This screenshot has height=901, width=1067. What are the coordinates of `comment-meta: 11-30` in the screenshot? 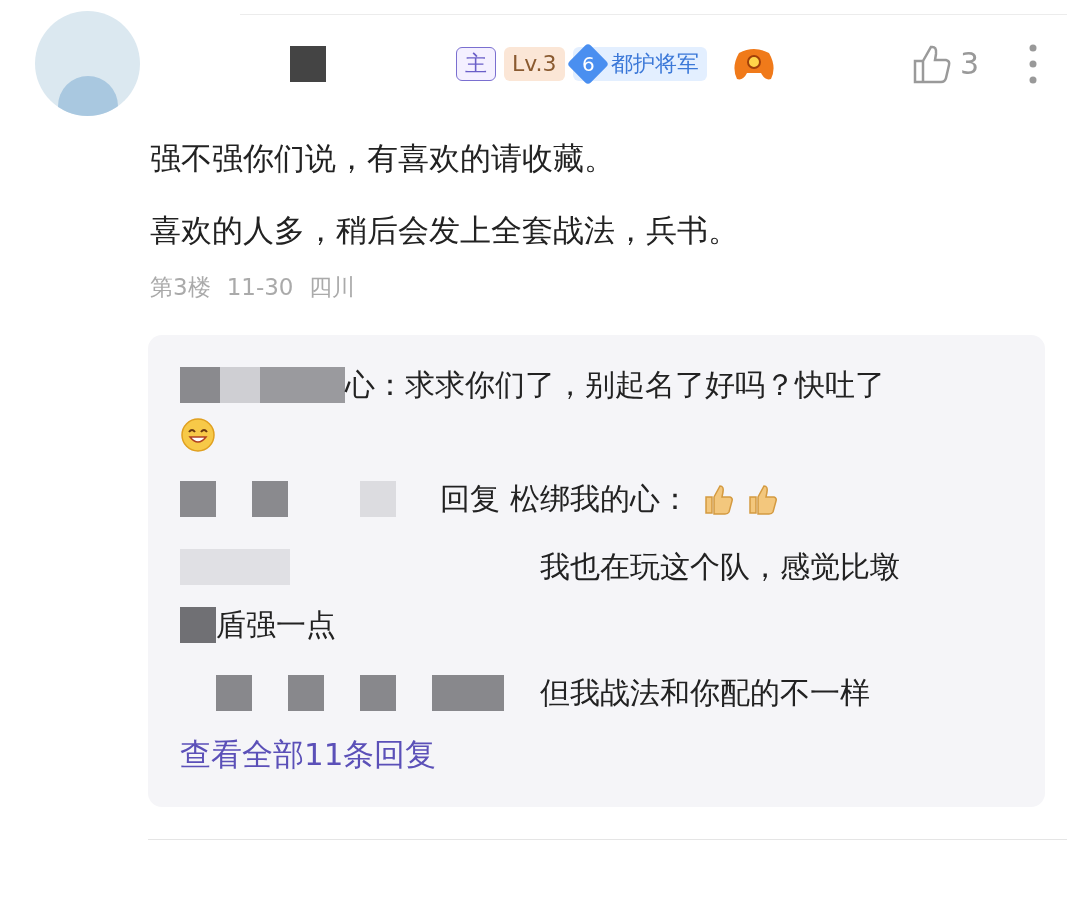 It's located at (260, 287).